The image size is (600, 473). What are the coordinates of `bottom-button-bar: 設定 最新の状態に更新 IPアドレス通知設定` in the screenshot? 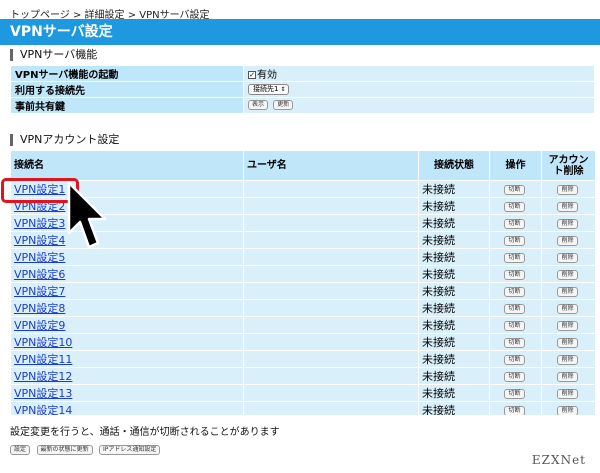 It's located at (86, 449).